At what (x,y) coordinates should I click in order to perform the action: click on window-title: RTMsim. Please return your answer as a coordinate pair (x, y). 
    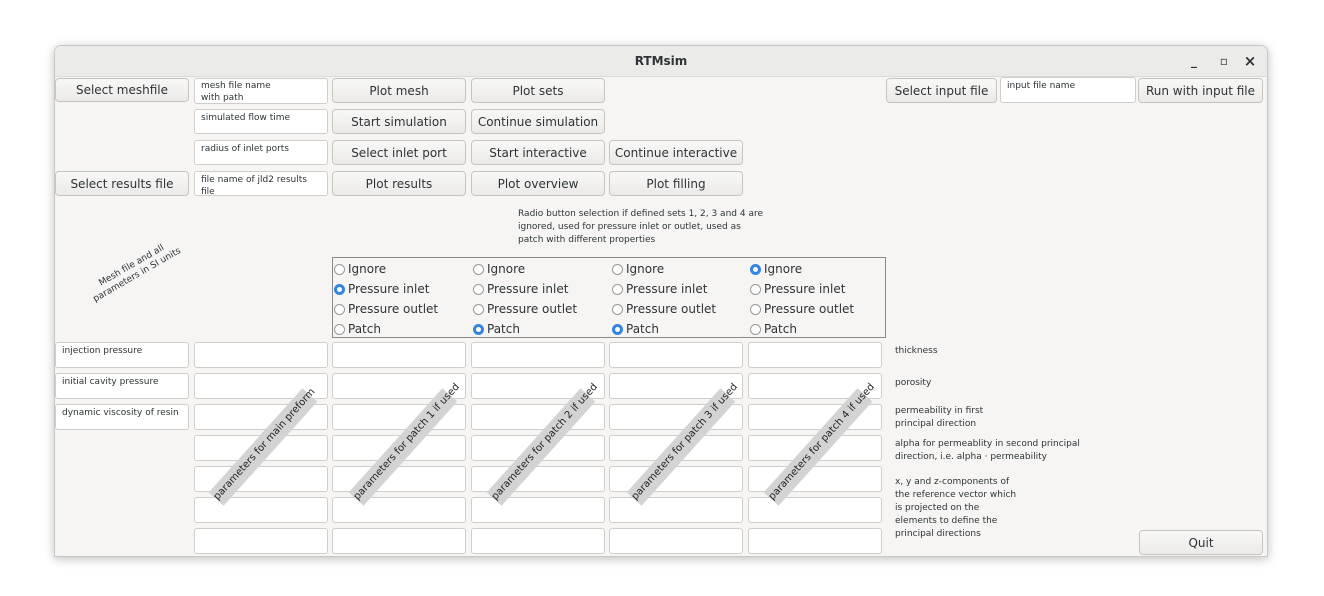
    Looking at the image, I should click on (661, 61).